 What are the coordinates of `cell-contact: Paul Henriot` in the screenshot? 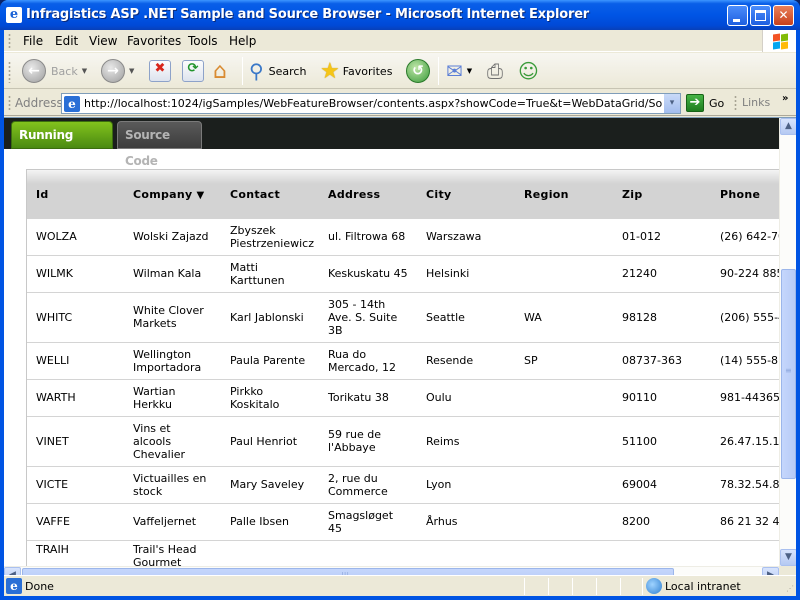 It's located at (270, 441).